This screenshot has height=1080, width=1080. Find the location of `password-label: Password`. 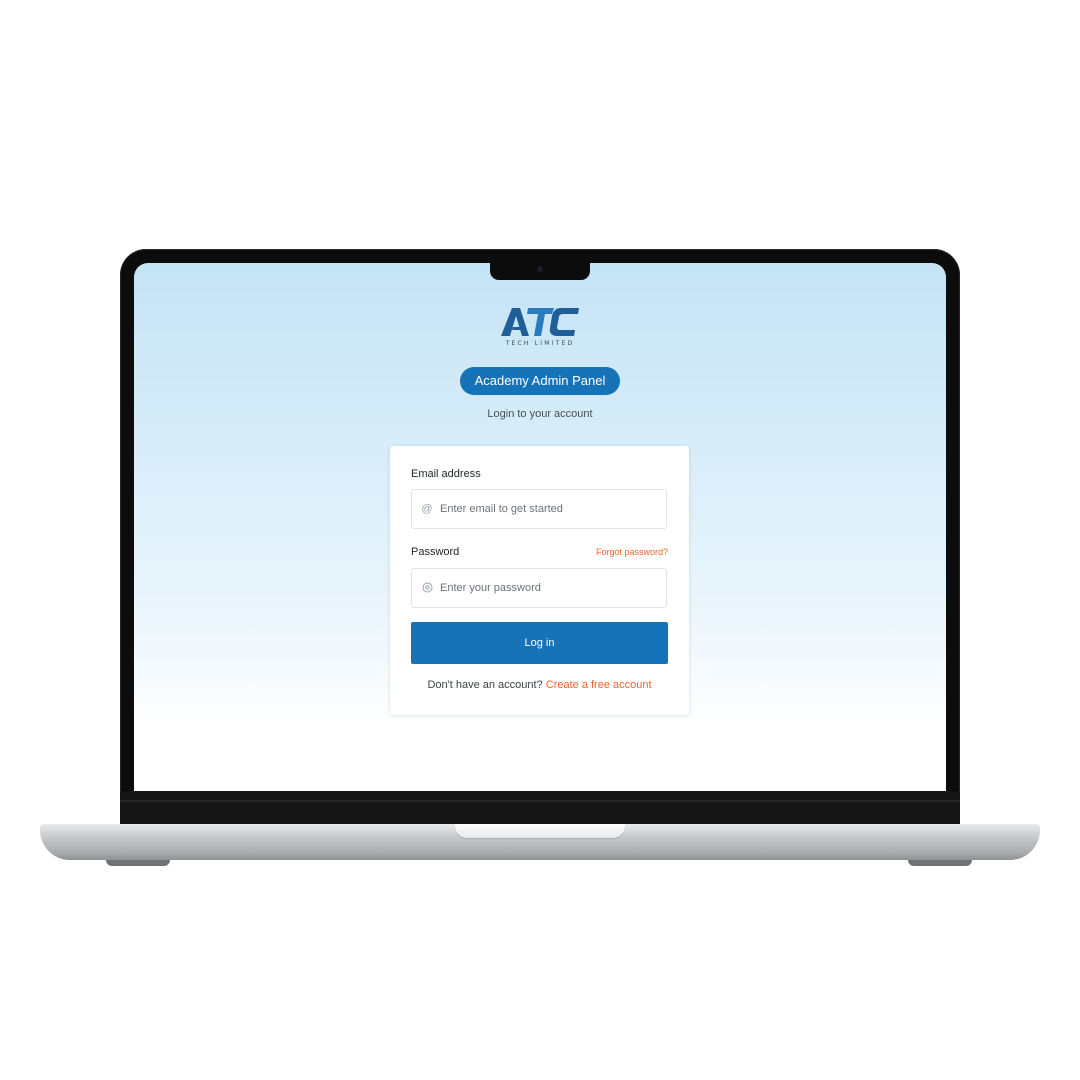

password-label: Password is located at coordinates (435, 552).